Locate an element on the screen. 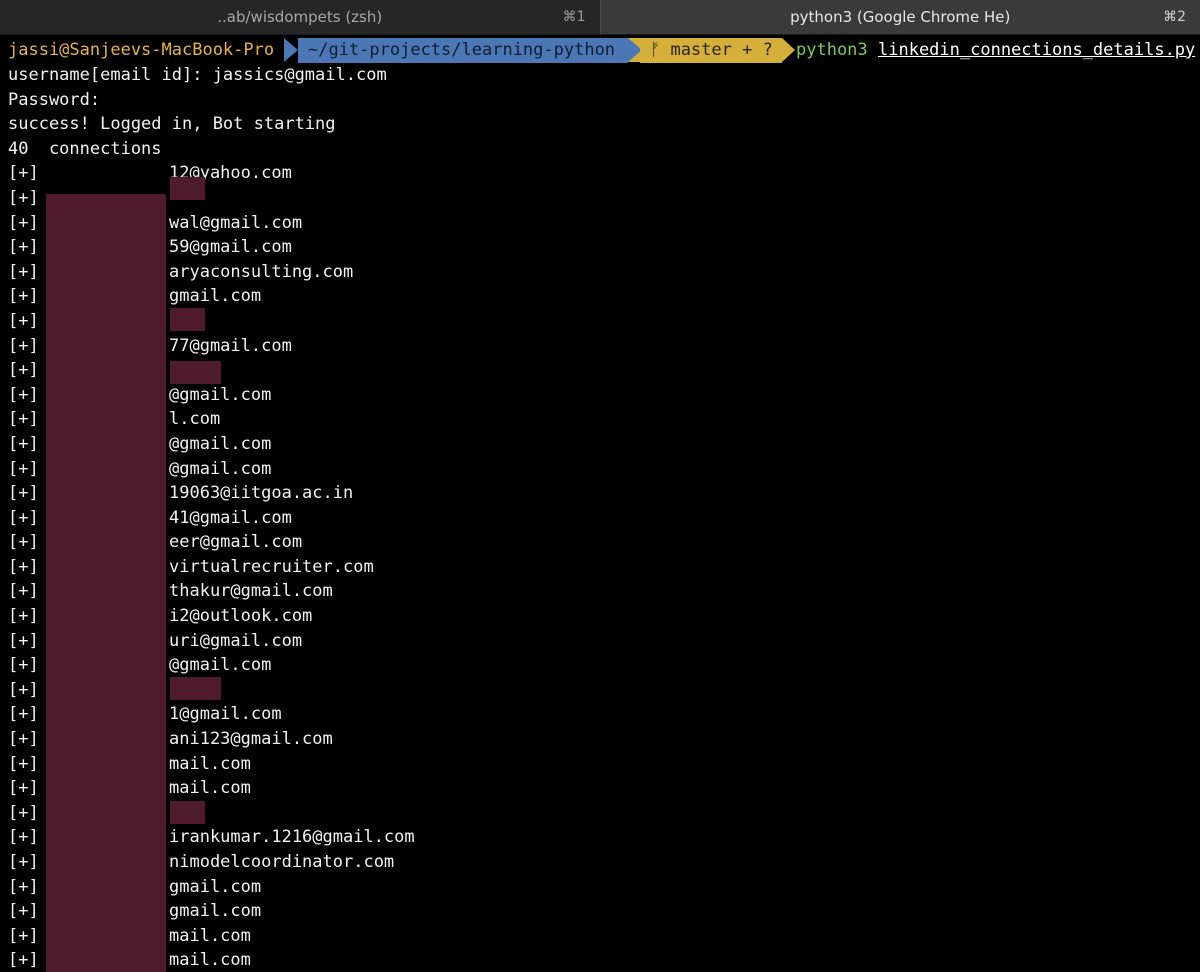  connection-email: aryaconsulting.com is located at coordinates (261, 271).